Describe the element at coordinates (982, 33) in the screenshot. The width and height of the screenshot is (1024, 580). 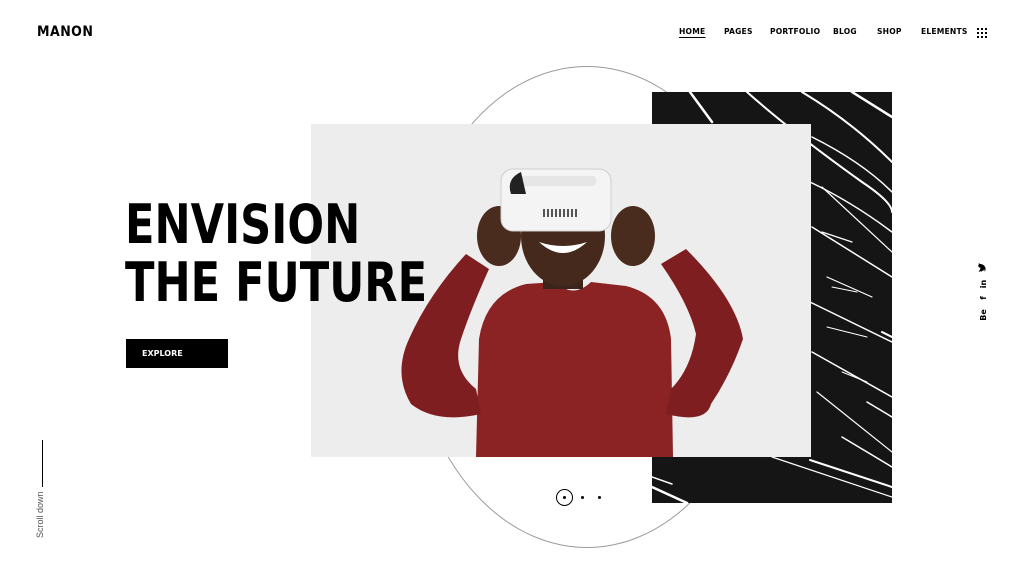
I see `grid-dots-icon` at that location.